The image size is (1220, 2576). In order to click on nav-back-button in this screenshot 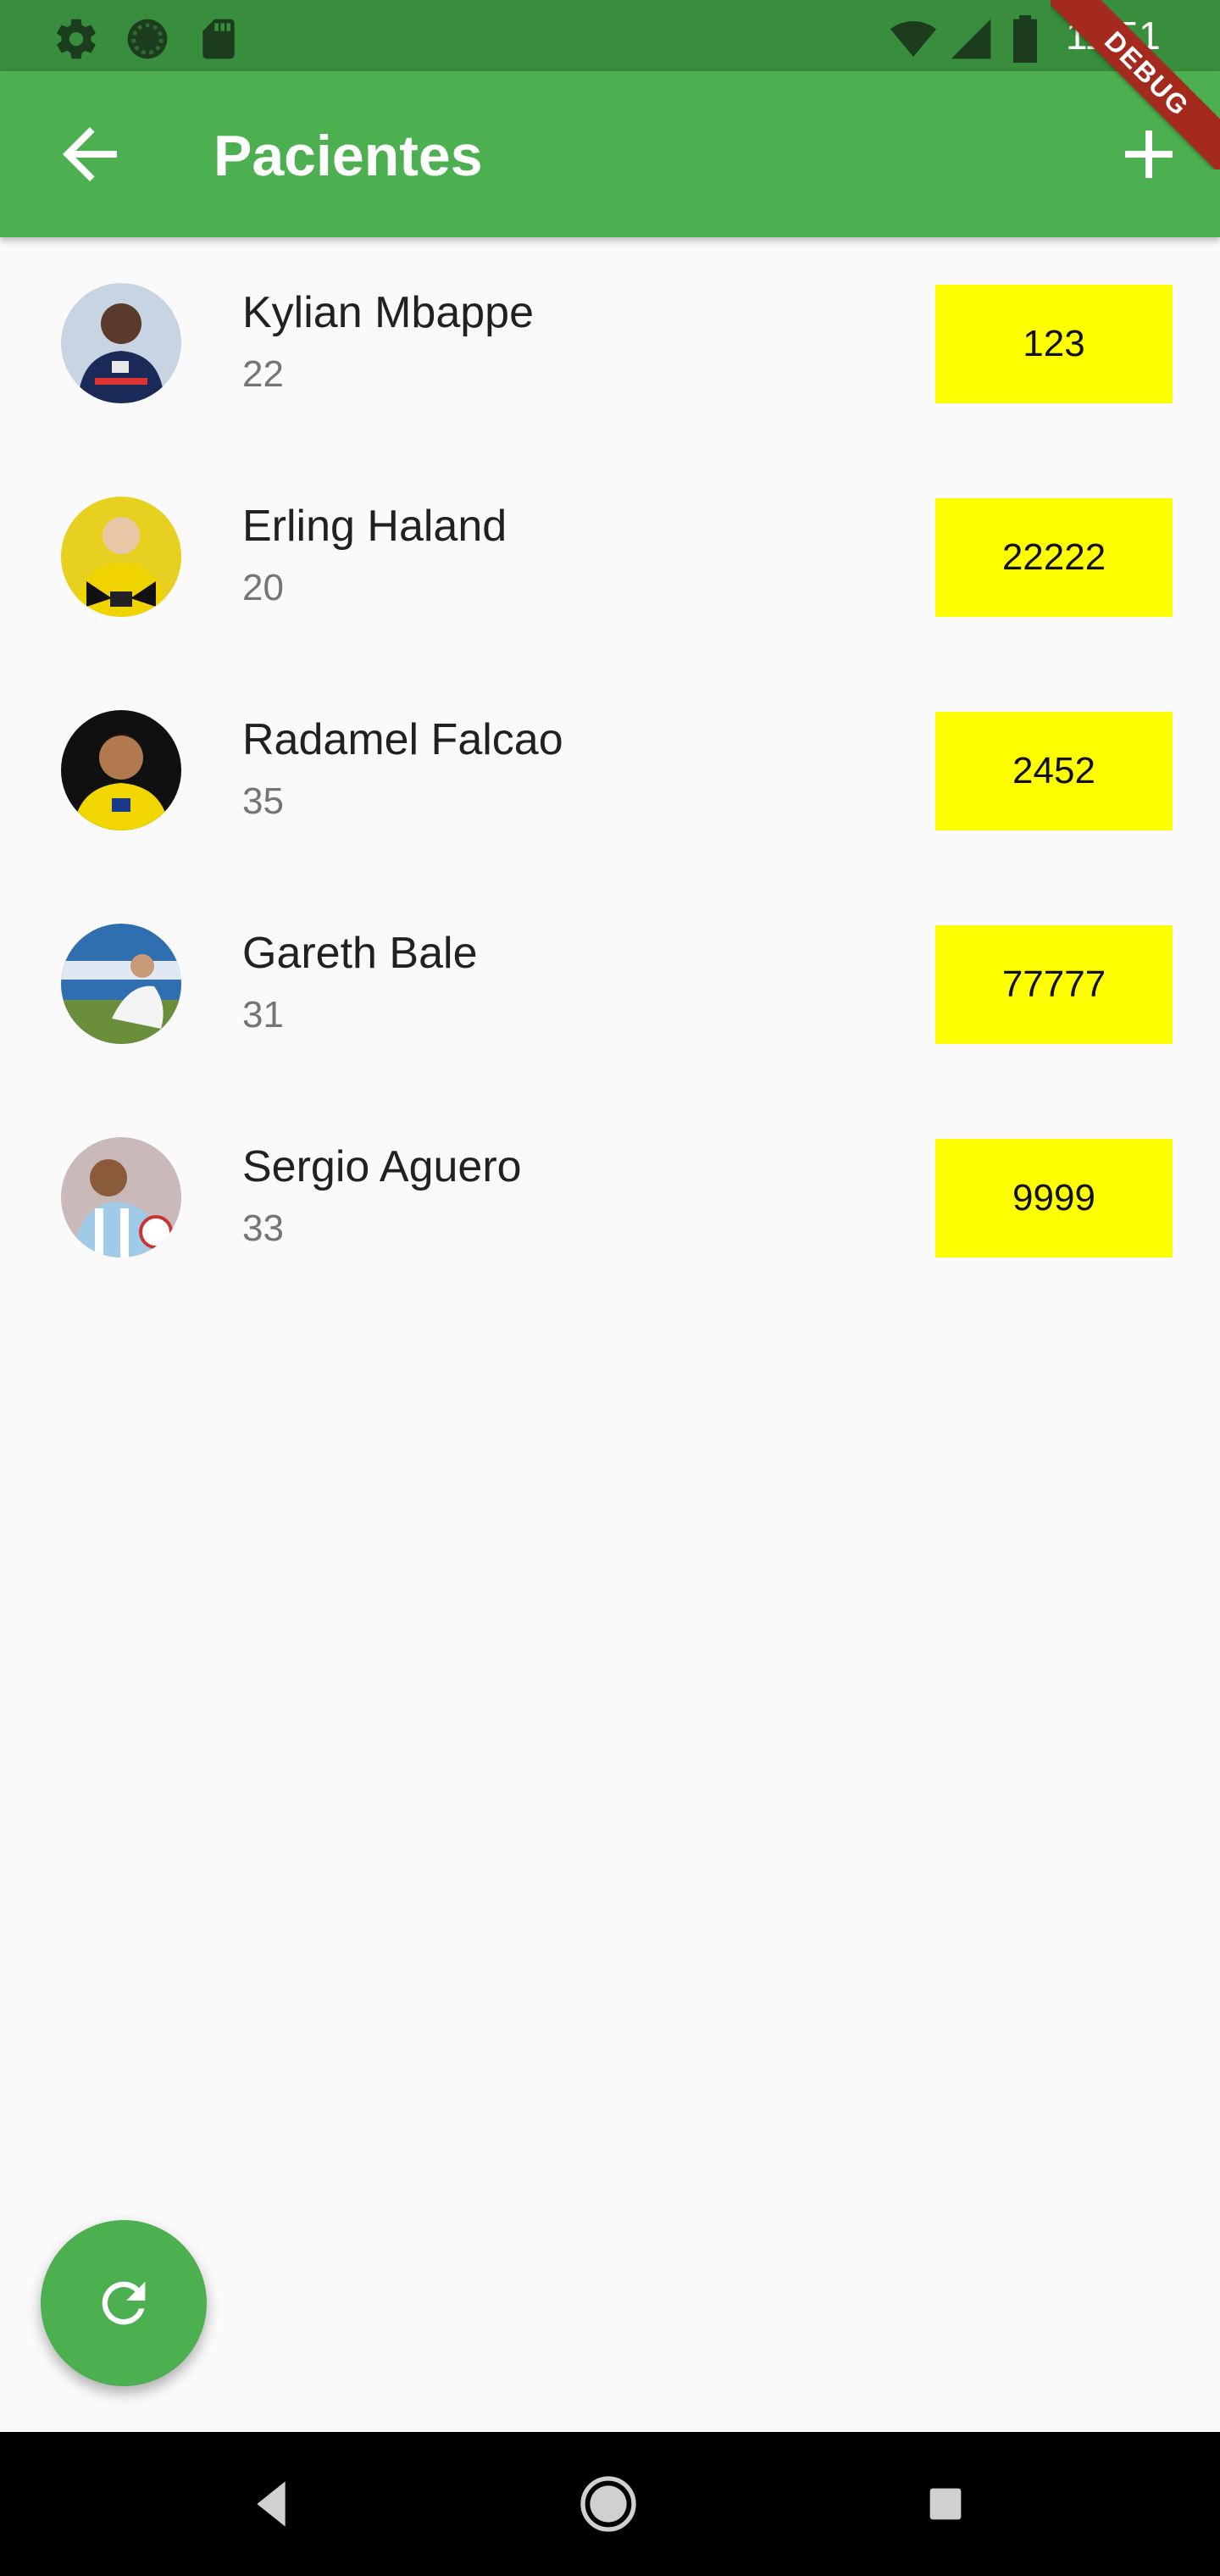, I will do `click(271, 2504)`.